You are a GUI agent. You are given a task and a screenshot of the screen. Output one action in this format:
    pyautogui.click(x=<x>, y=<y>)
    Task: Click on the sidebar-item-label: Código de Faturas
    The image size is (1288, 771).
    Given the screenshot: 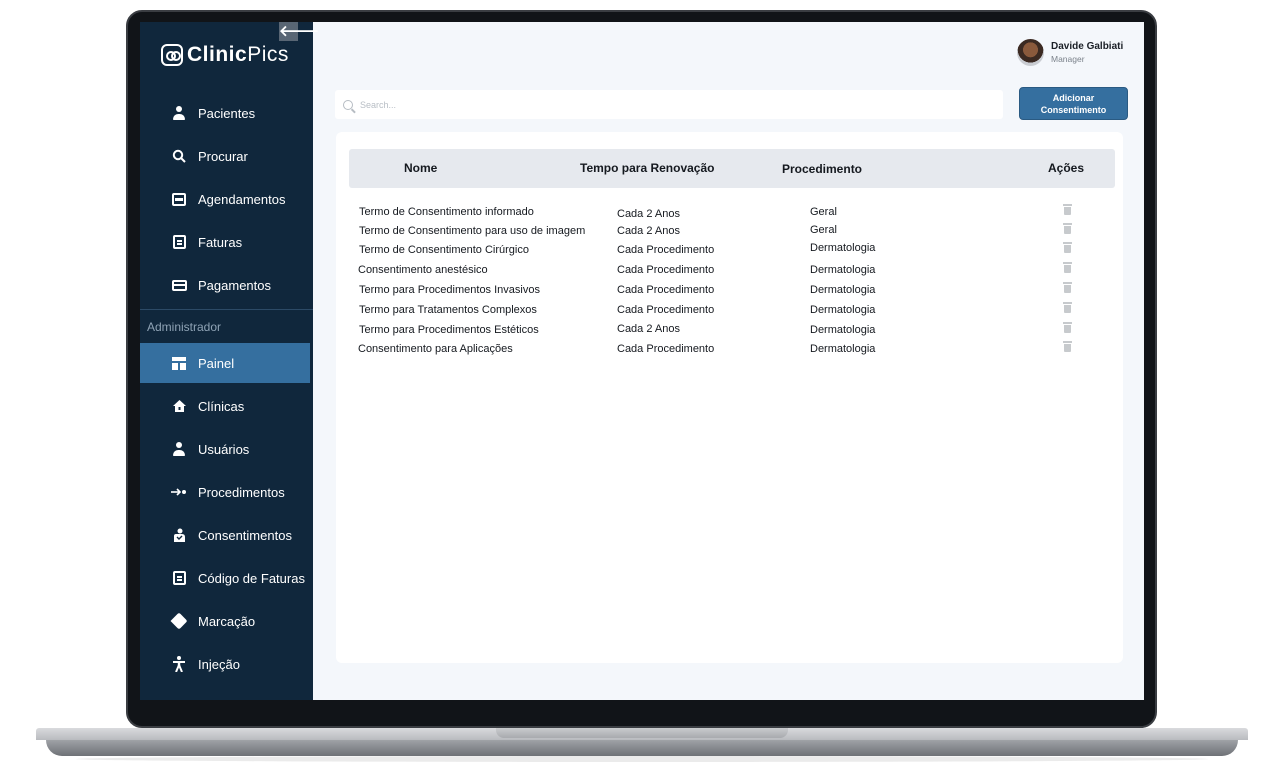 What is the action you would take?
    pyautogui.click(x=251, y=578)
    